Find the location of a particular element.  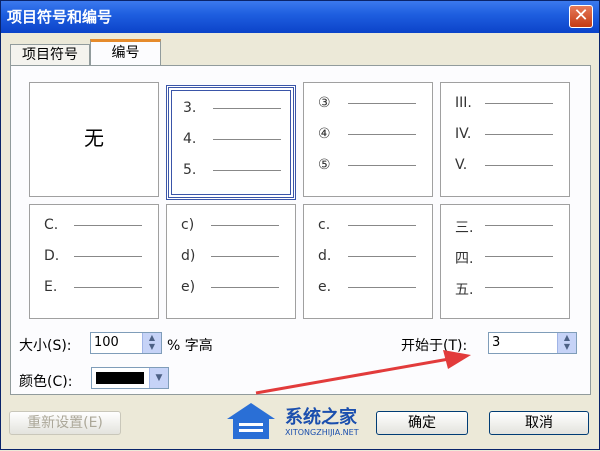

annotation-arrow-icon is located at coordinates (363, 372).